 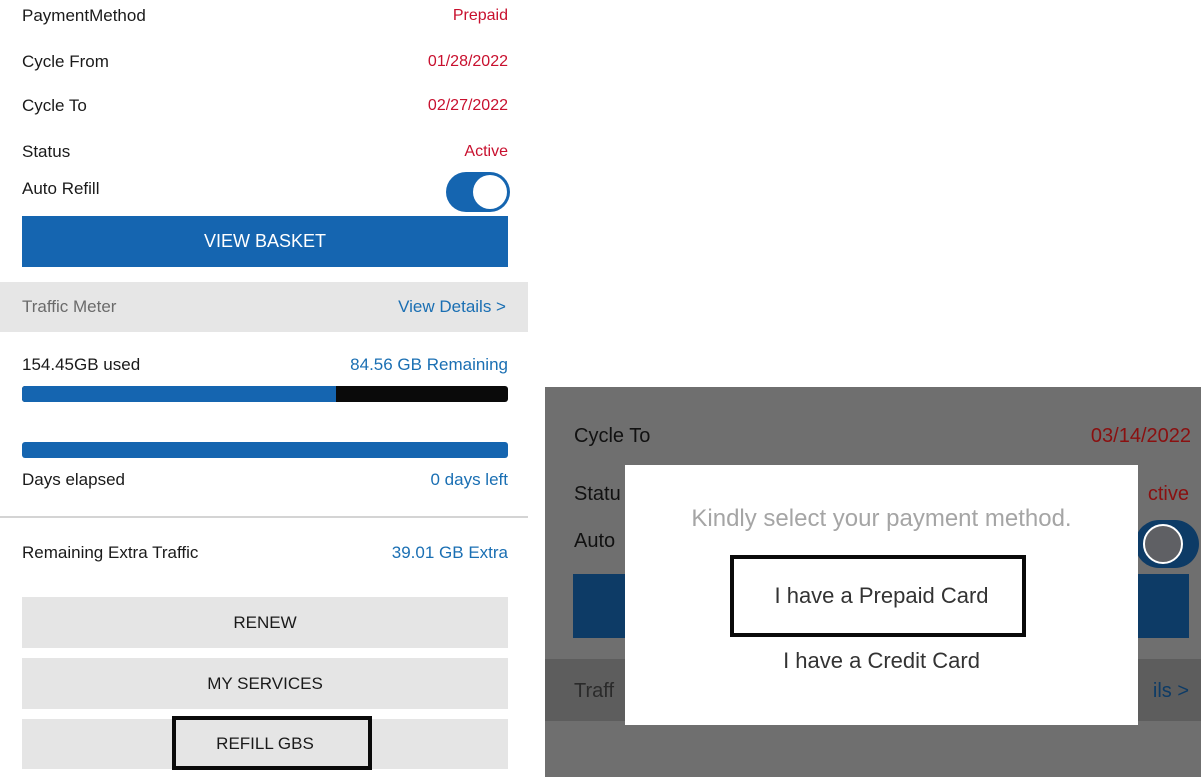 I want to click on days-progress-bar, so click(x=265, y=450).